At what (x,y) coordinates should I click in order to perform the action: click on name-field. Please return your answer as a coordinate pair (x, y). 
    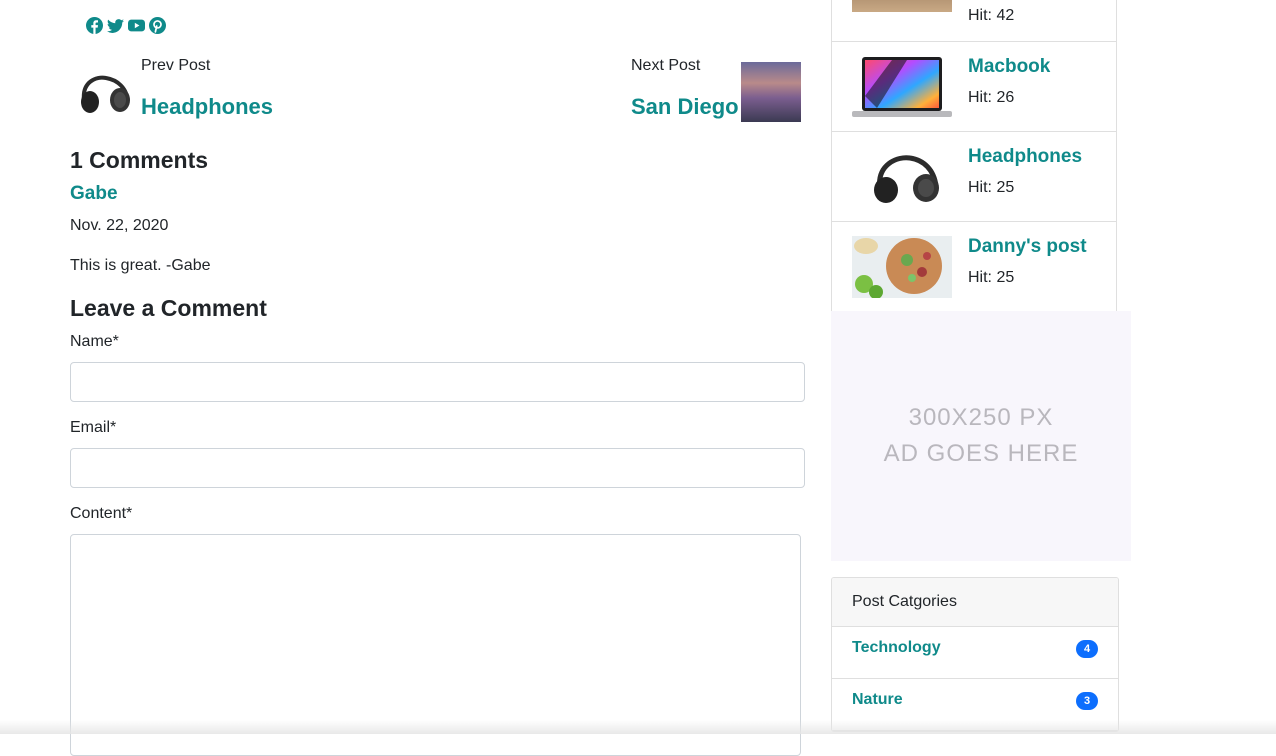
    Looking at the image, I should click on (437, 382).